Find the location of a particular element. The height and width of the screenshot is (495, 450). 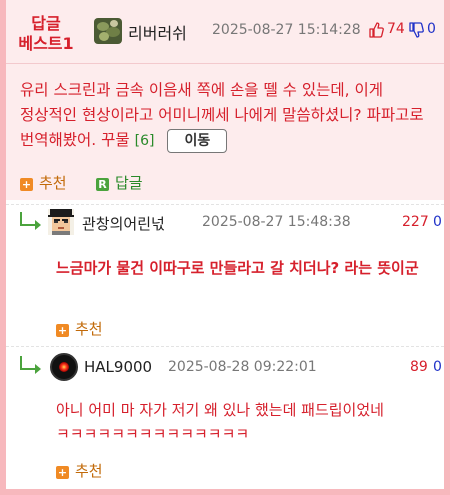

thumbs-up-icon is located at coordinates (376, 30).